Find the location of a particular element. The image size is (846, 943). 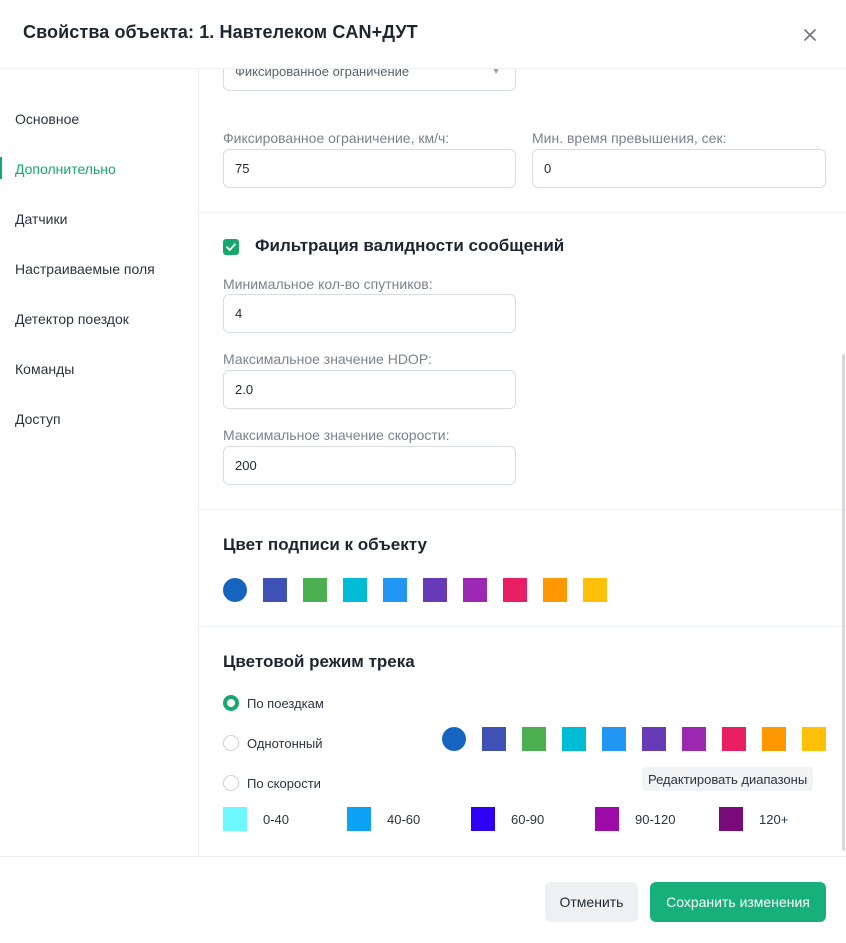

fixed-limit-input: 75 is located at coordinates (369, 168).